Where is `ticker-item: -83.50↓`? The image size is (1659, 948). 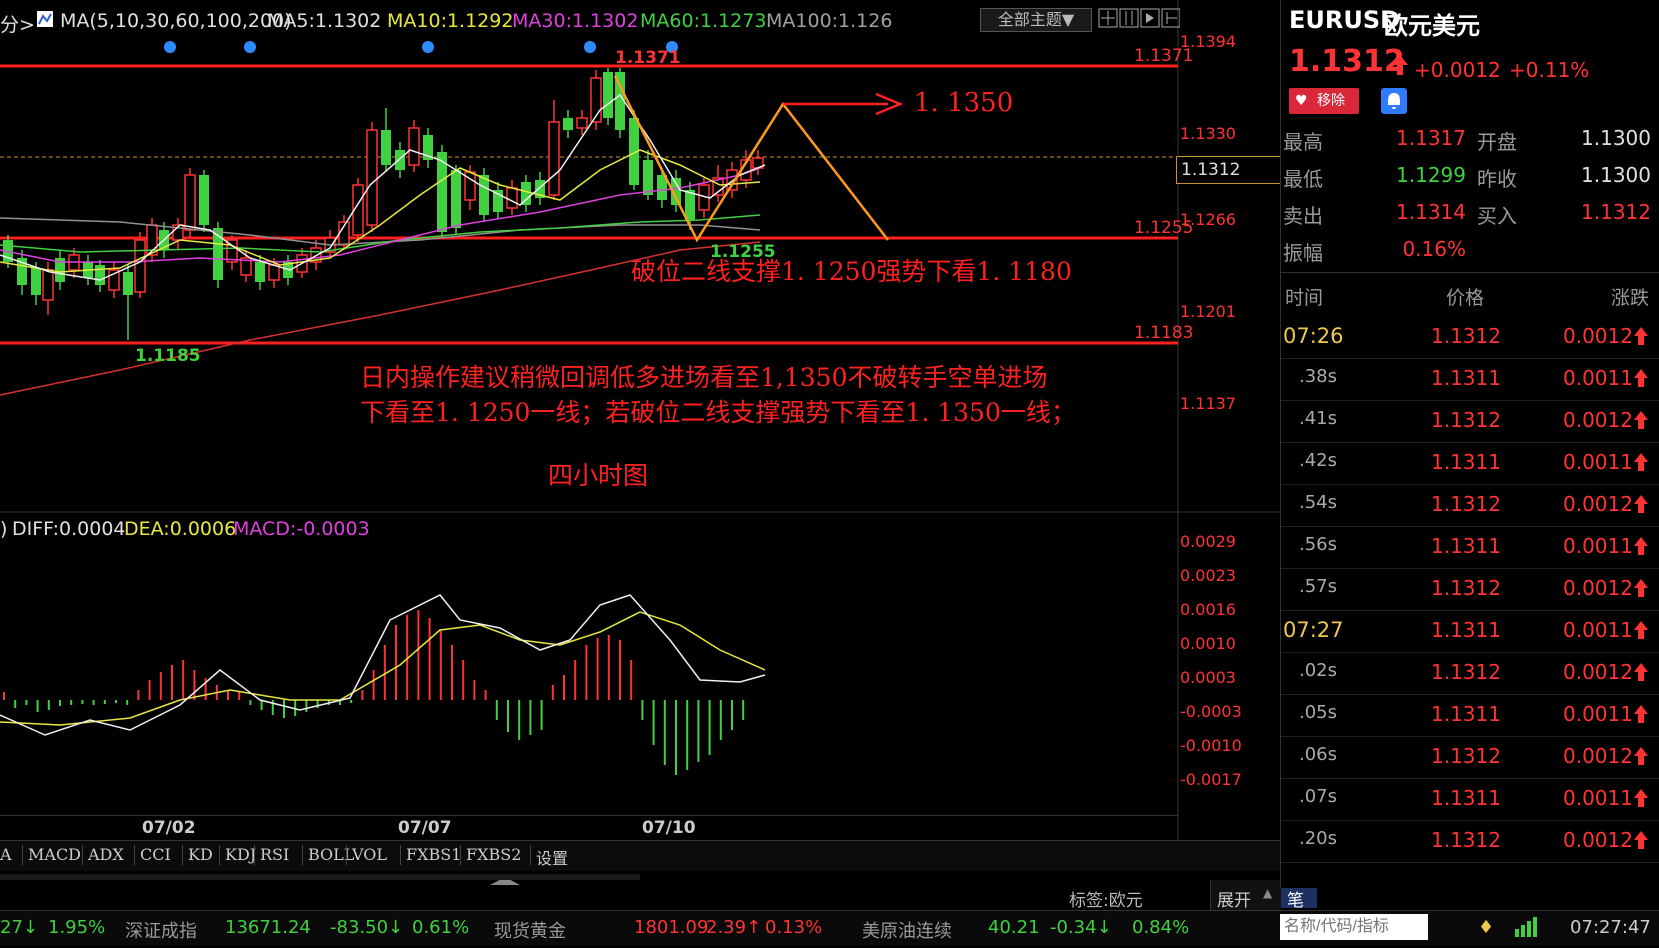 ticker-item: -83.50↓ is located at coordinates (367, 927).